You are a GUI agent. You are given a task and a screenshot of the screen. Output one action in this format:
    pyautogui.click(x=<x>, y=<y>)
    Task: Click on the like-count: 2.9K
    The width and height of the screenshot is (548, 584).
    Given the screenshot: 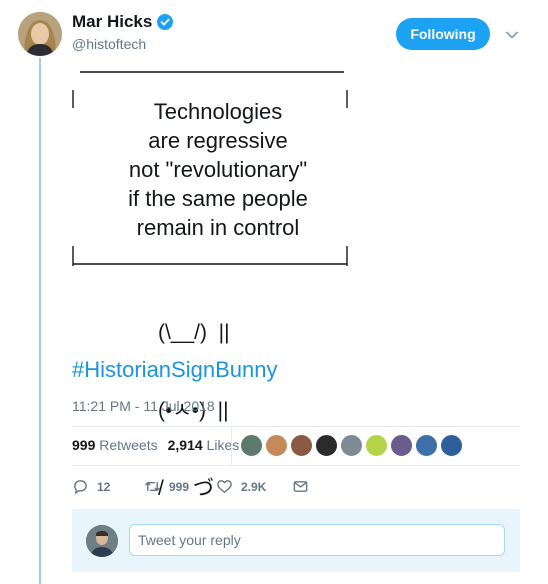 What is the action you would take?
    pyautogui.click(x=254, y=486)
    